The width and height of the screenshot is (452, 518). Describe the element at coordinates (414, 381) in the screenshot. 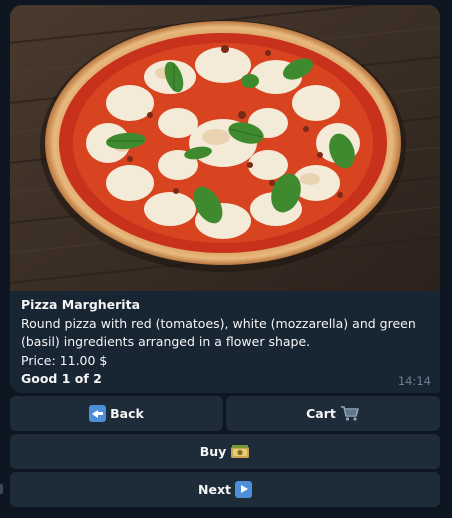

I see `message-time: 14:14` at that location.